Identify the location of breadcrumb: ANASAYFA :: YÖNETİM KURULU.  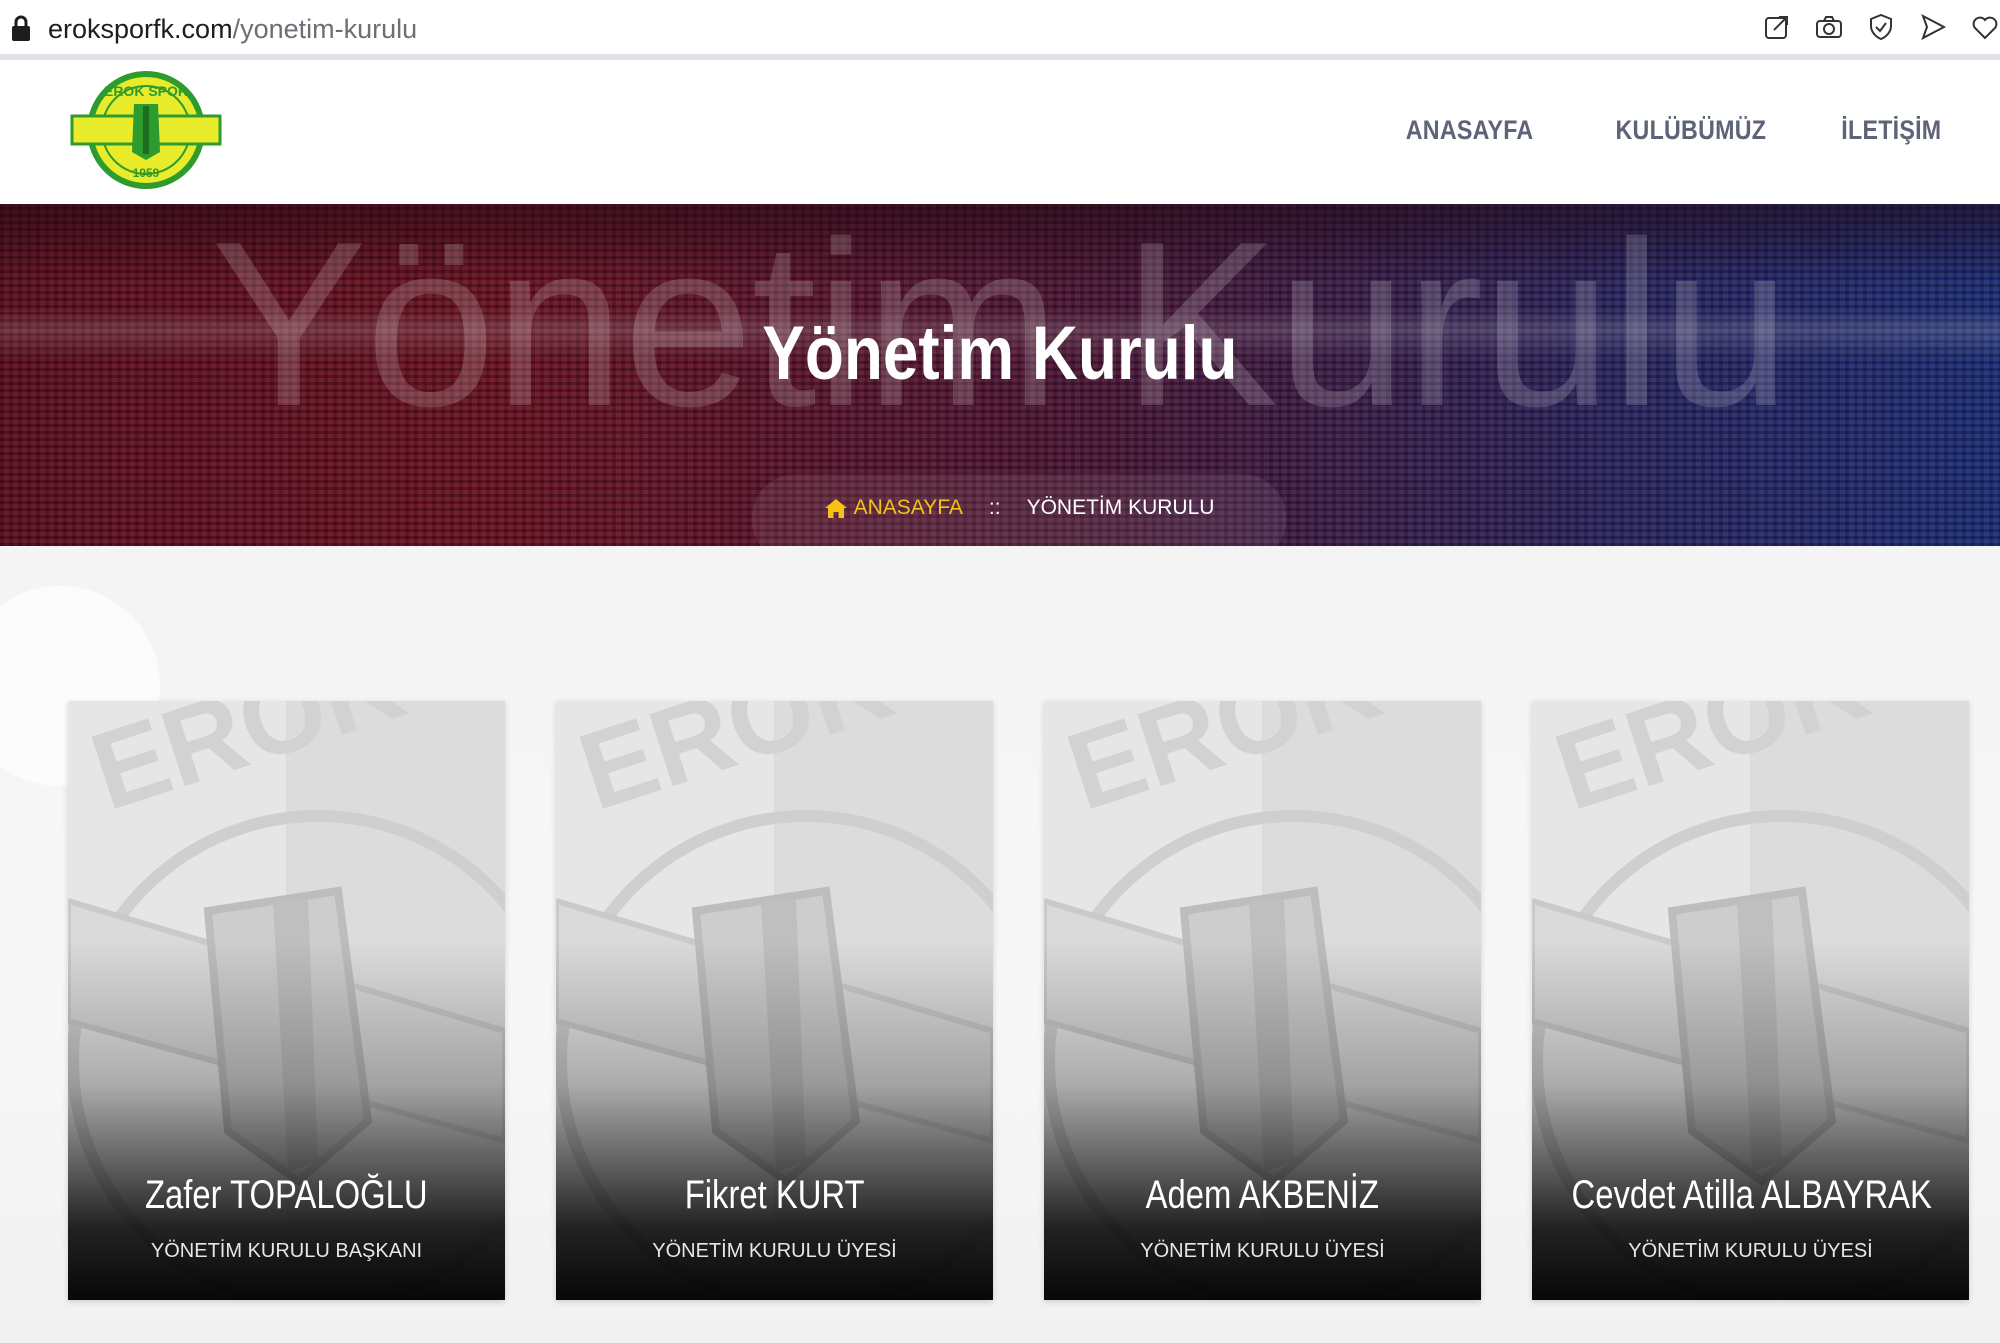
(1019, 510).